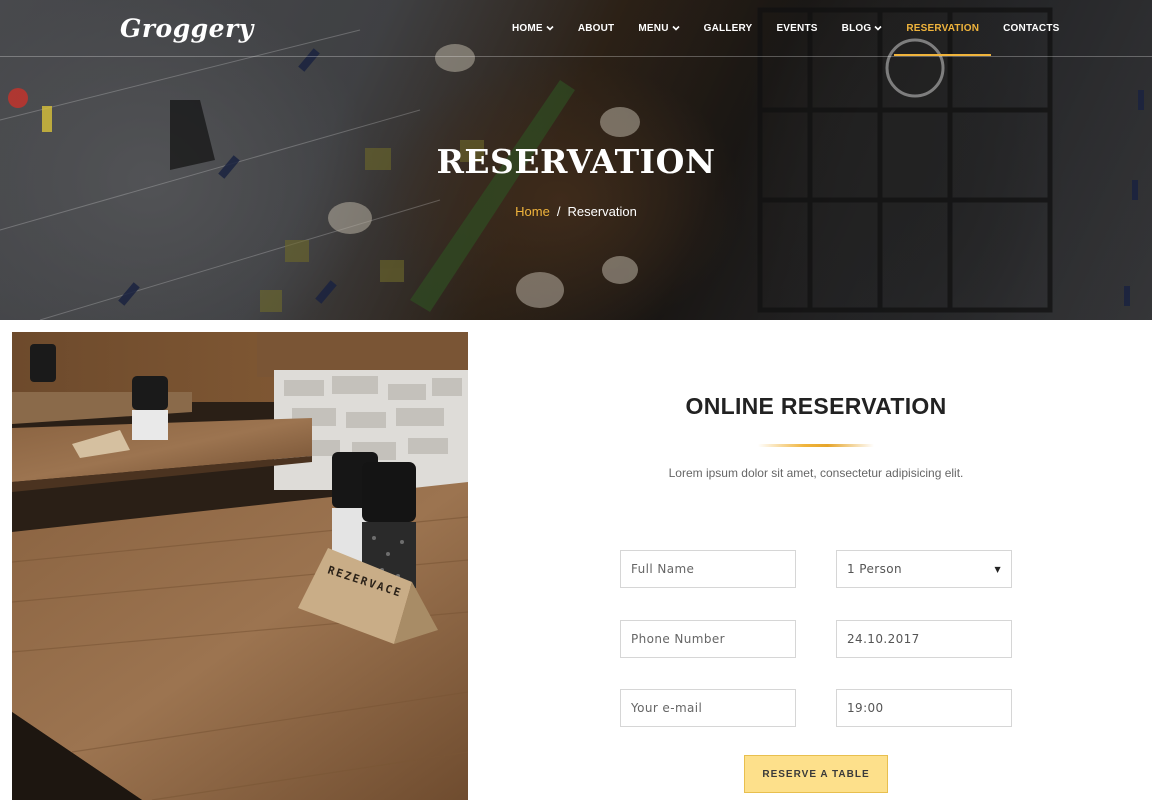  I want to click on date-input, so click(924, 639).